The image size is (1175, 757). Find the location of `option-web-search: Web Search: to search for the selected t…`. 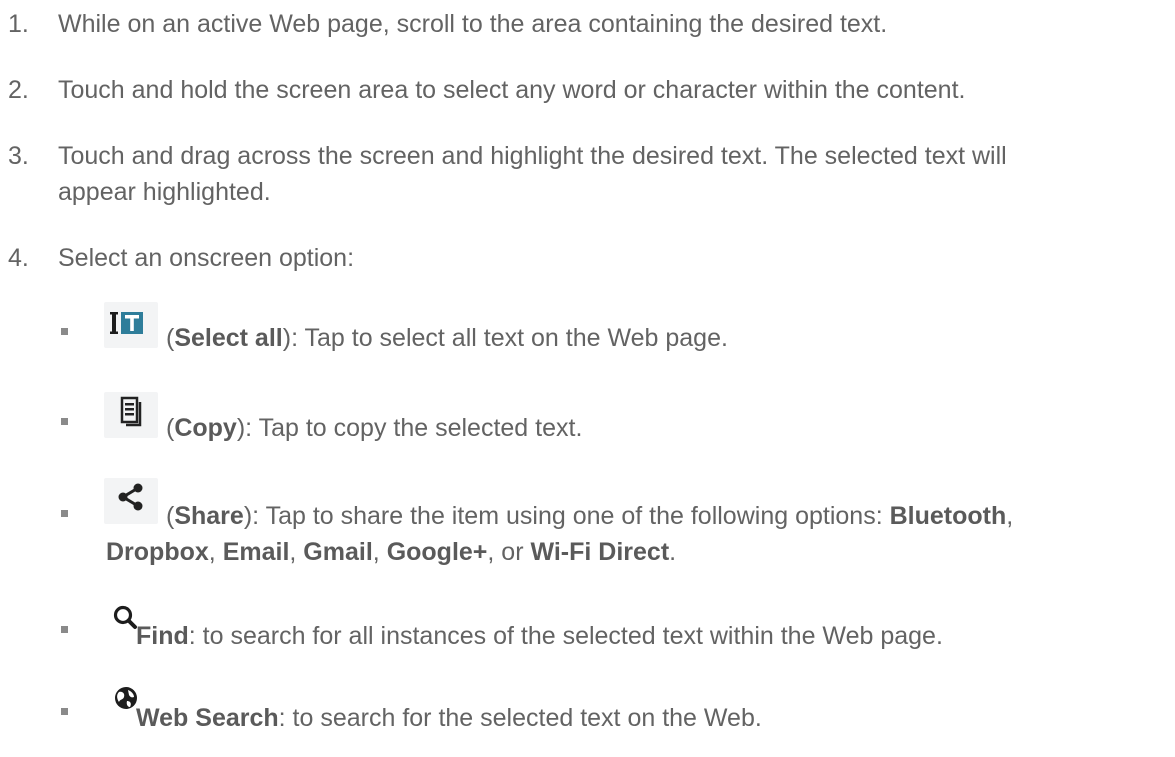

option-web-search: Web Search: to search for the selected t… is located at coordinates (587, 708).